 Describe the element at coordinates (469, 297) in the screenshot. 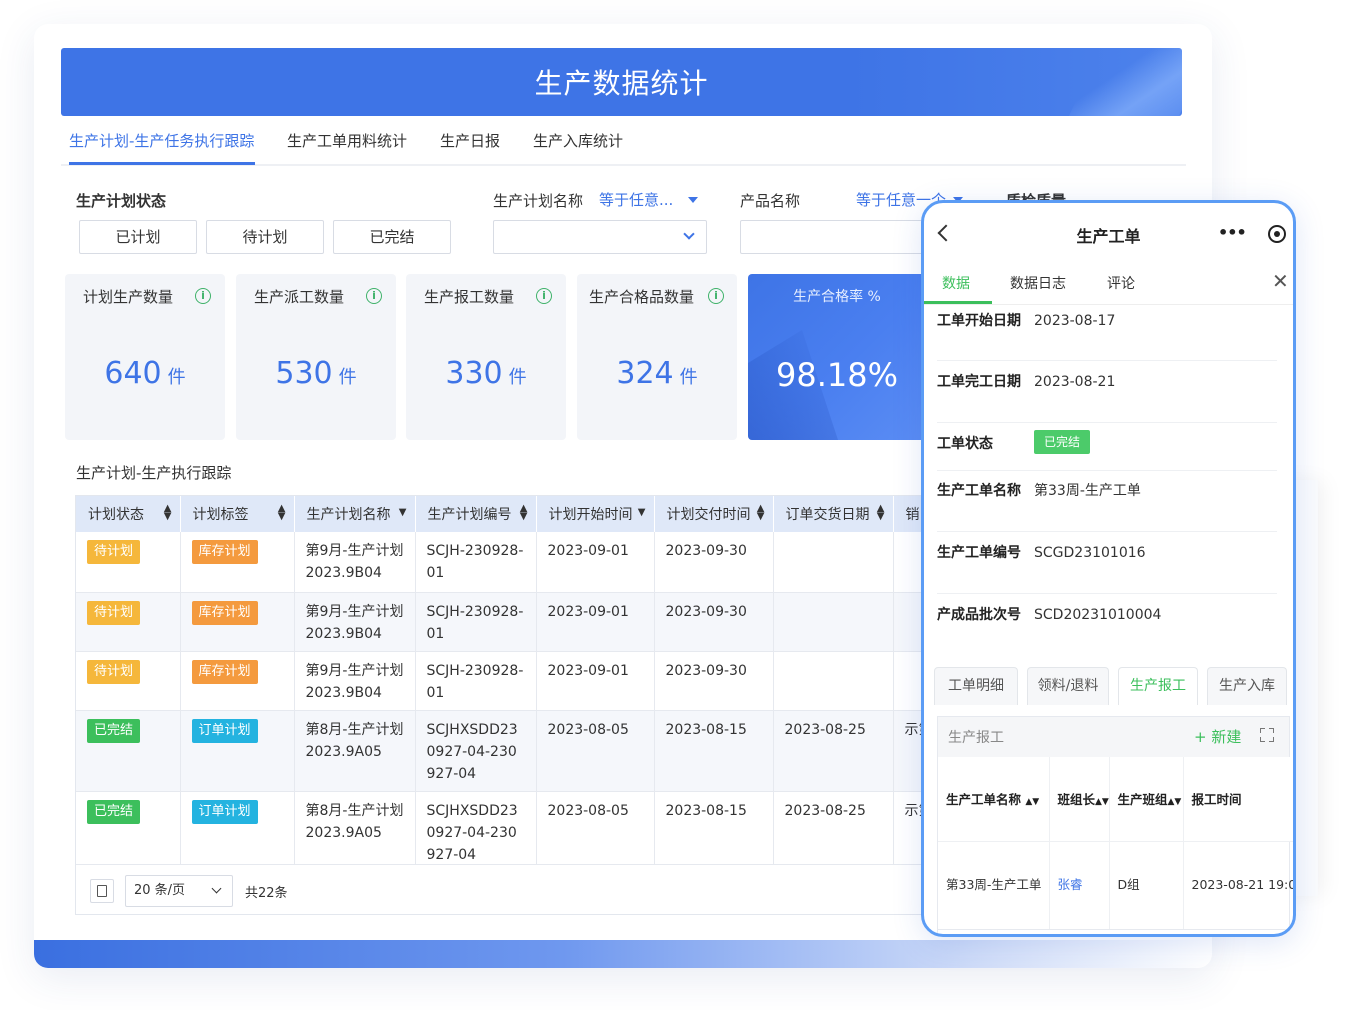

I see `kpi-label: 生产报工数量` at that location.